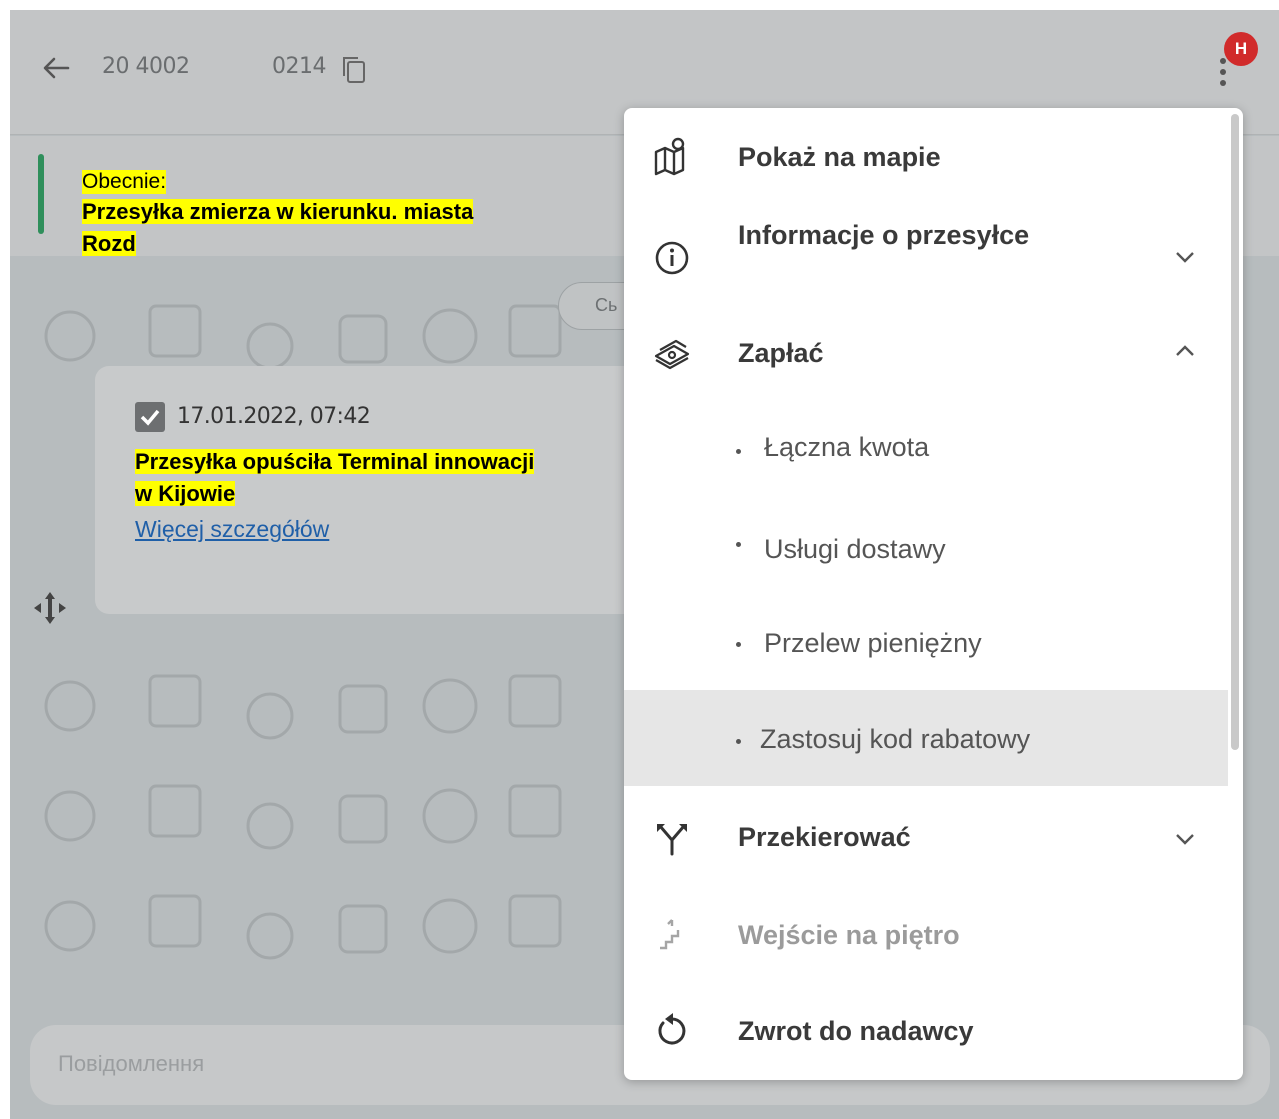 This screenshot has height=1119, width=1279. What do you see at coordinates (278, 211) in the screenshot?
I see `status-text-line1: Przesyłka zmierza w kierunku. miasta` at bounding box center [278, 211].